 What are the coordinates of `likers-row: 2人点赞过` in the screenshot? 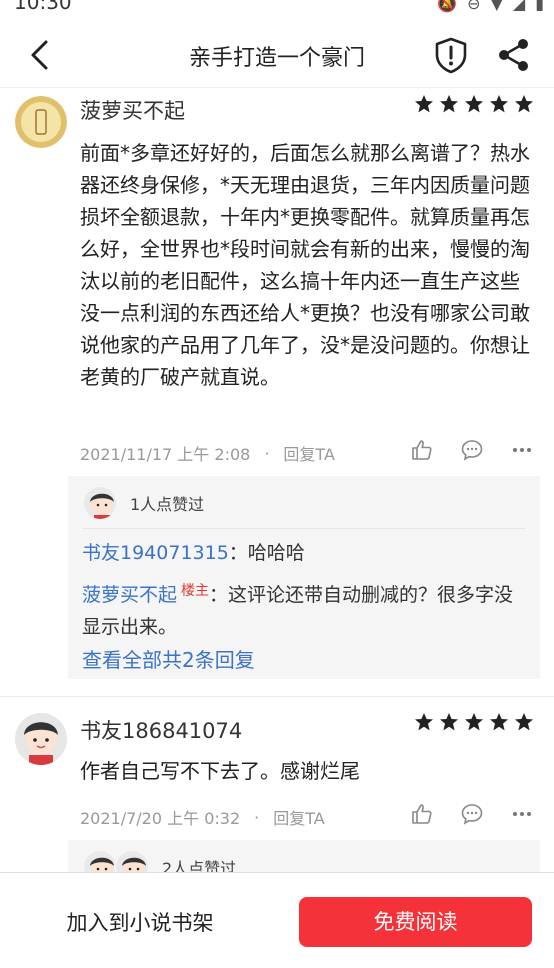 It's located at (159, 860).